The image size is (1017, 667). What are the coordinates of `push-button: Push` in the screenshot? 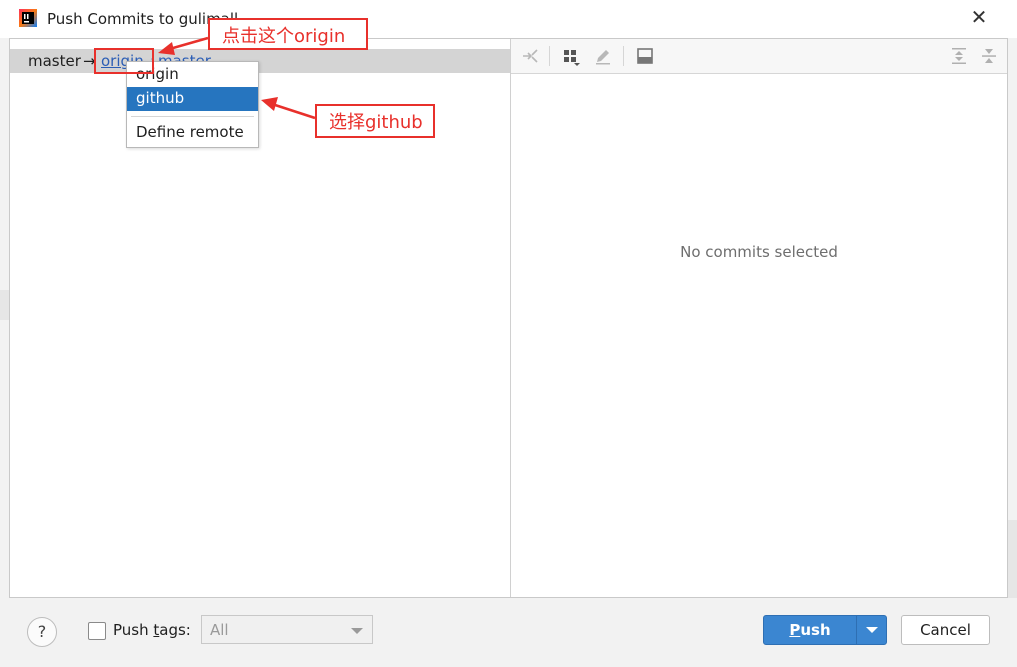 It's located at (810, 630).